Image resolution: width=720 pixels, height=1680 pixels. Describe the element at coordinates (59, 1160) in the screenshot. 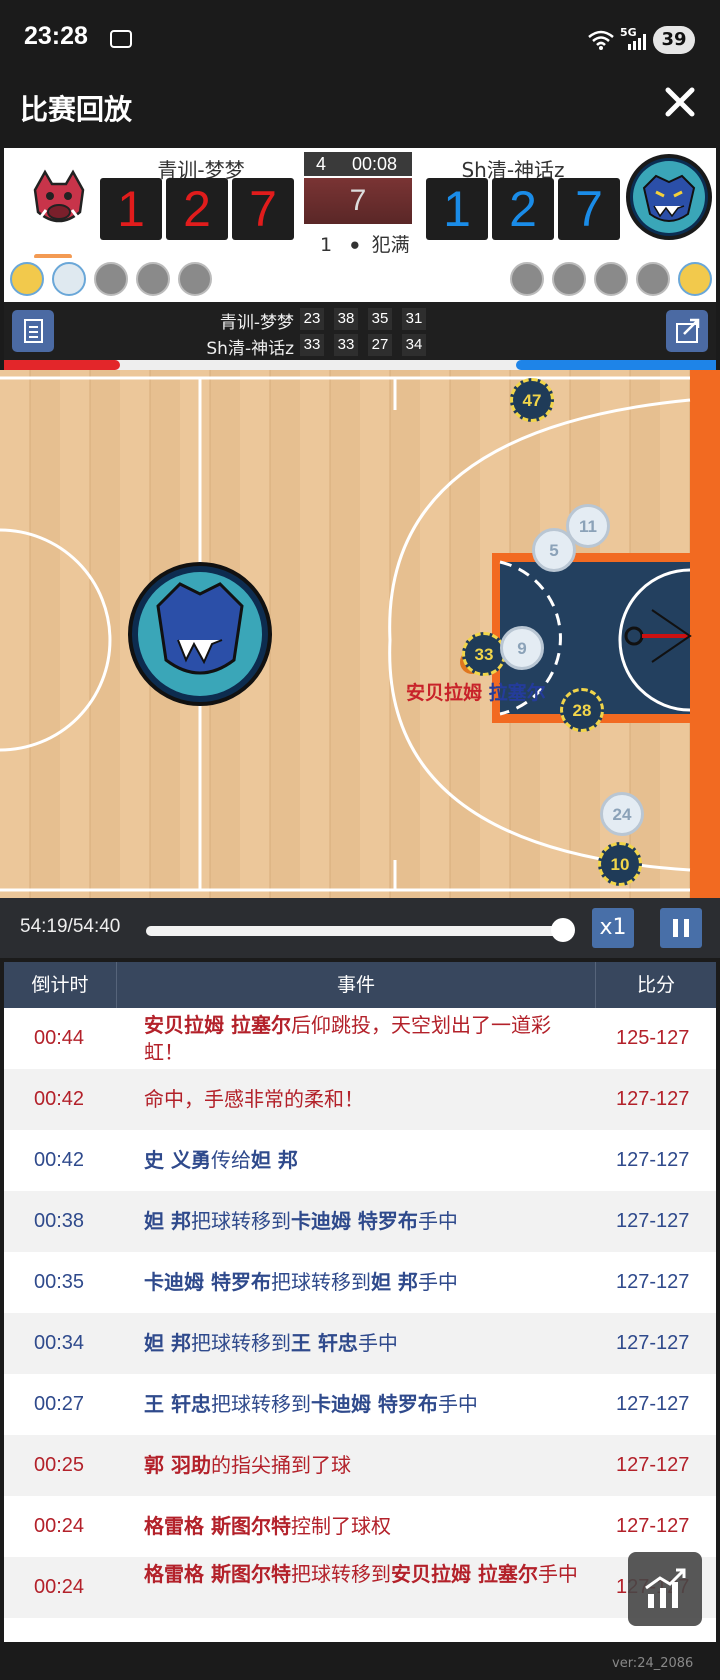

I see `event-time: 00:42` at that location.